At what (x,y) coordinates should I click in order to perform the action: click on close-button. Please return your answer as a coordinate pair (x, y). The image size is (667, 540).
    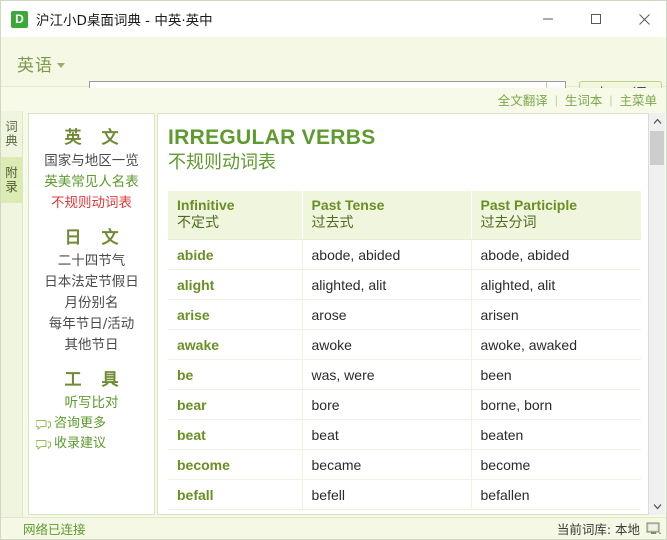
    Looking at the image, I should click on (643, 19).